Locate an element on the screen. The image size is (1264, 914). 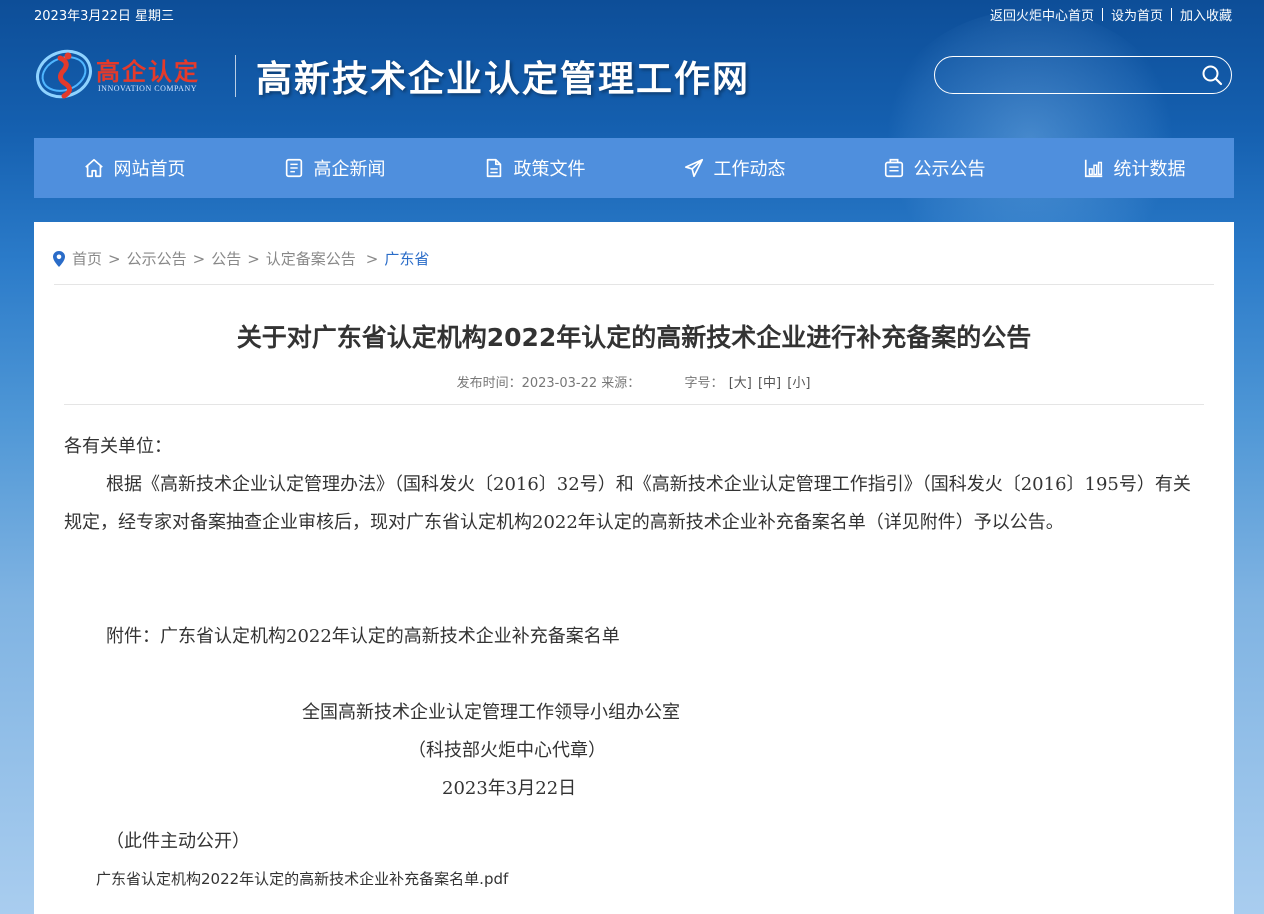
nav-item-policy: 政策文件 is located at coordinates (534, 168).